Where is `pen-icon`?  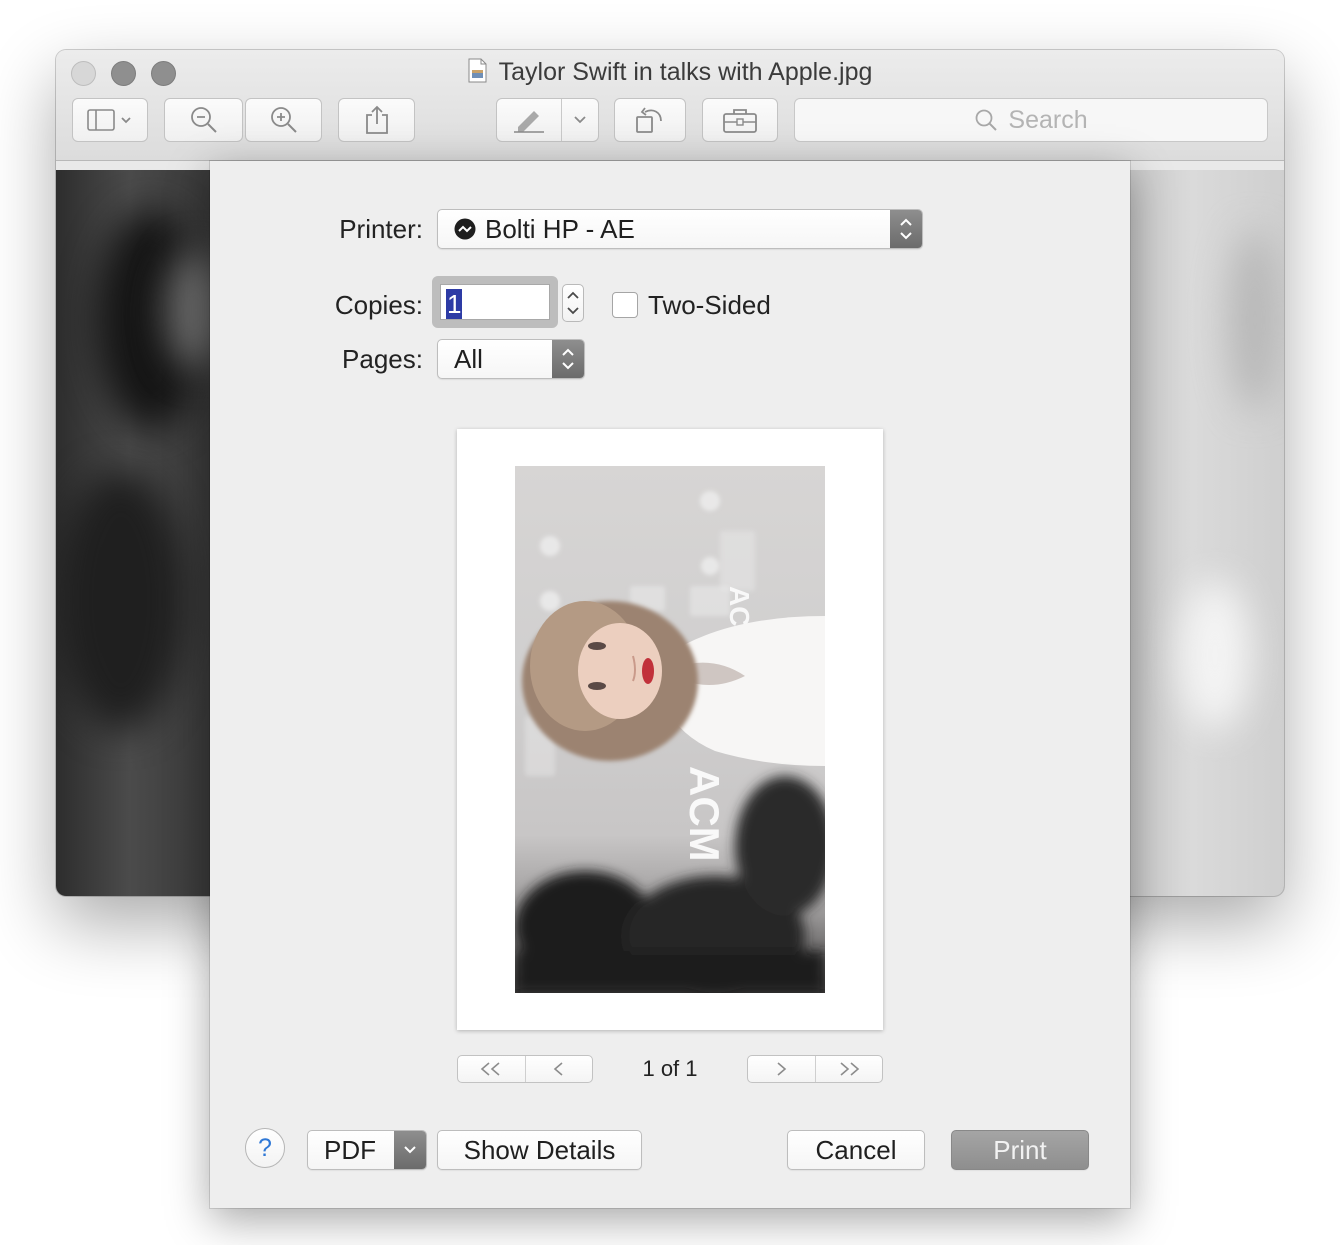
pen-icon is located at coordinates (529, 122).